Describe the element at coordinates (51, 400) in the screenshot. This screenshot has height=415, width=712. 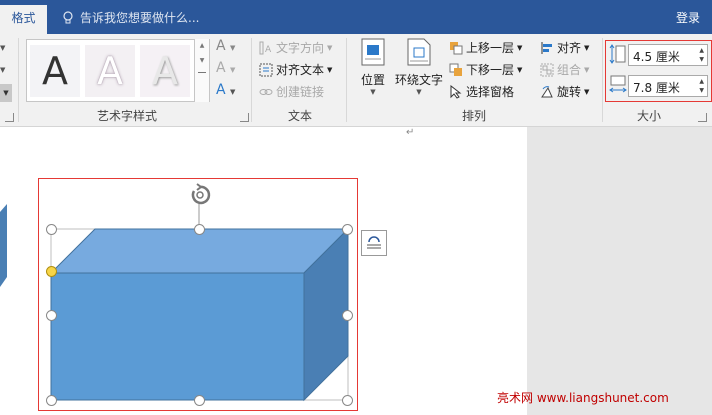
I see `resize-handle-bottom-left` at that location.